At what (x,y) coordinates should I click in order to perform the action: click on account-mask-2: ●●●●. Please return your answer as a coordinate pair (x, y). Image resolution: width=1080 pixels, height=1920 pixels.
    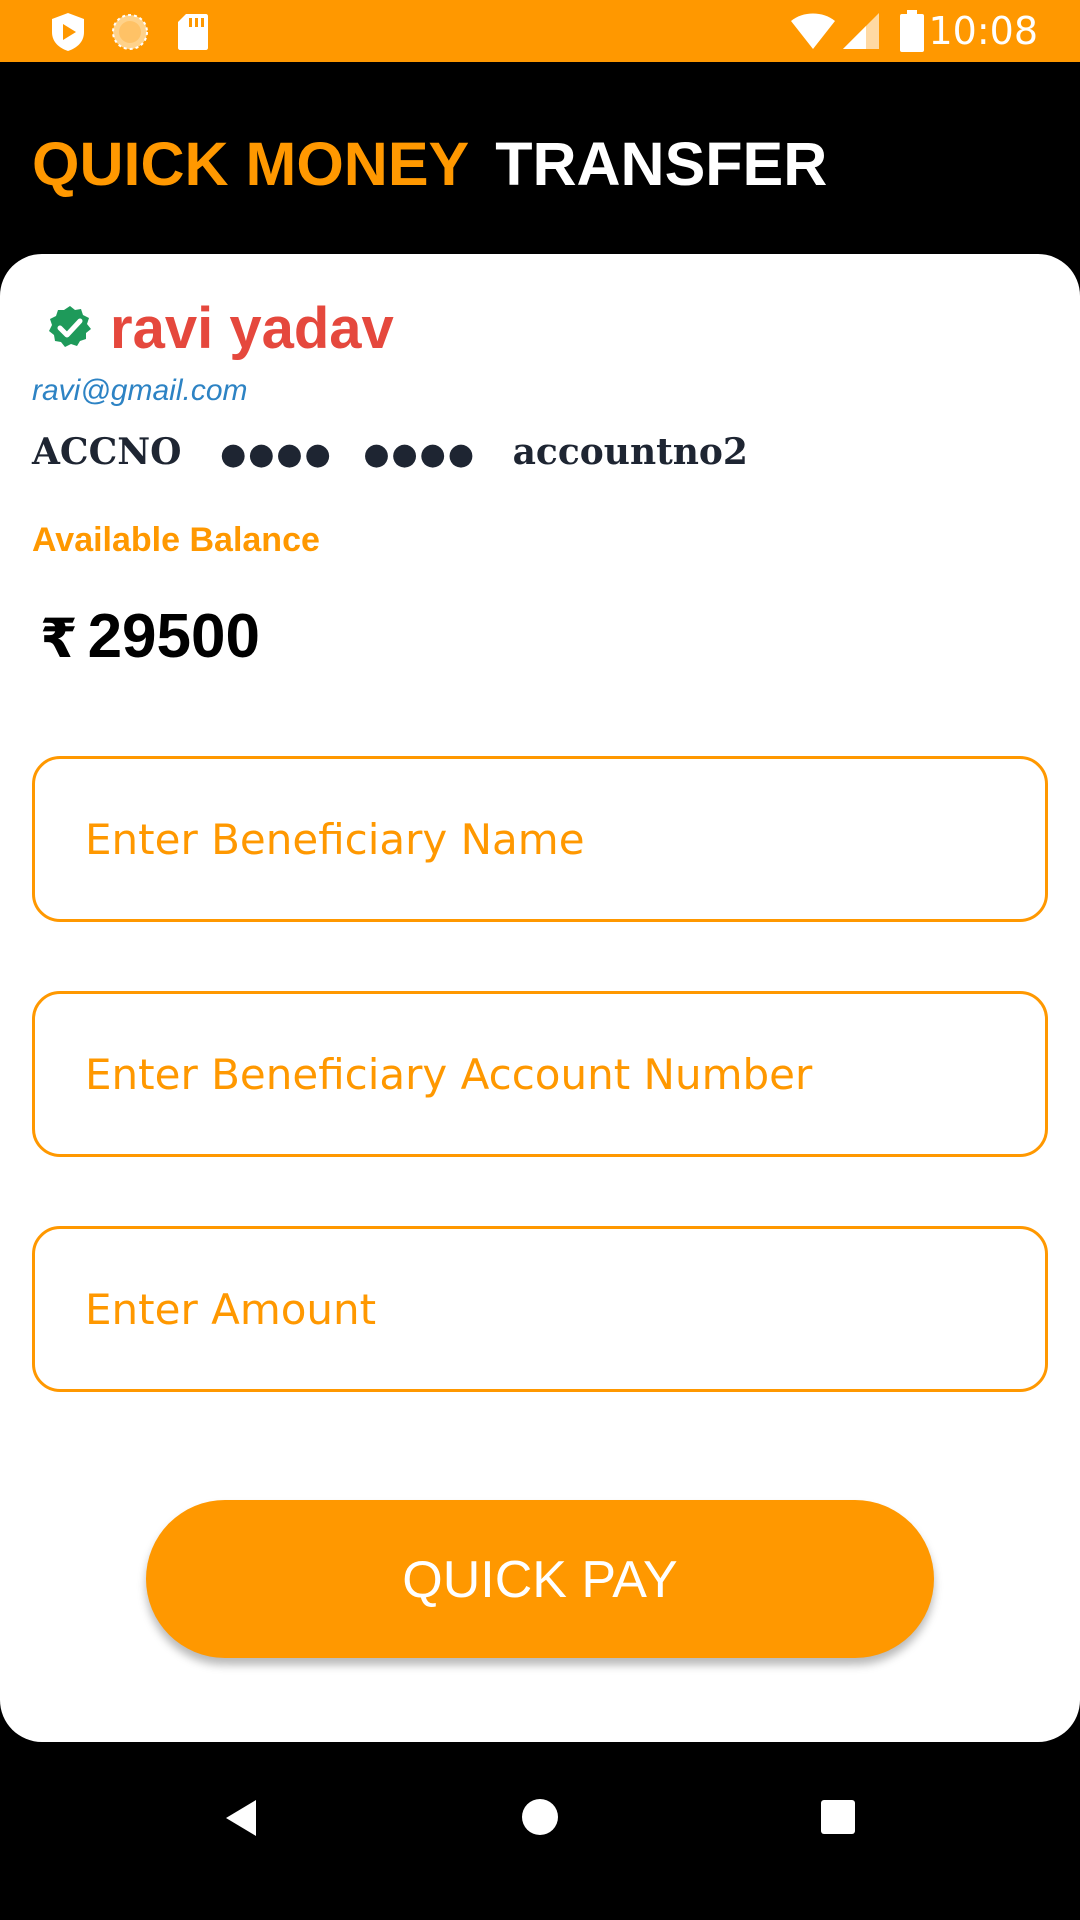
    Looking at the image, I should click on (420, 454).